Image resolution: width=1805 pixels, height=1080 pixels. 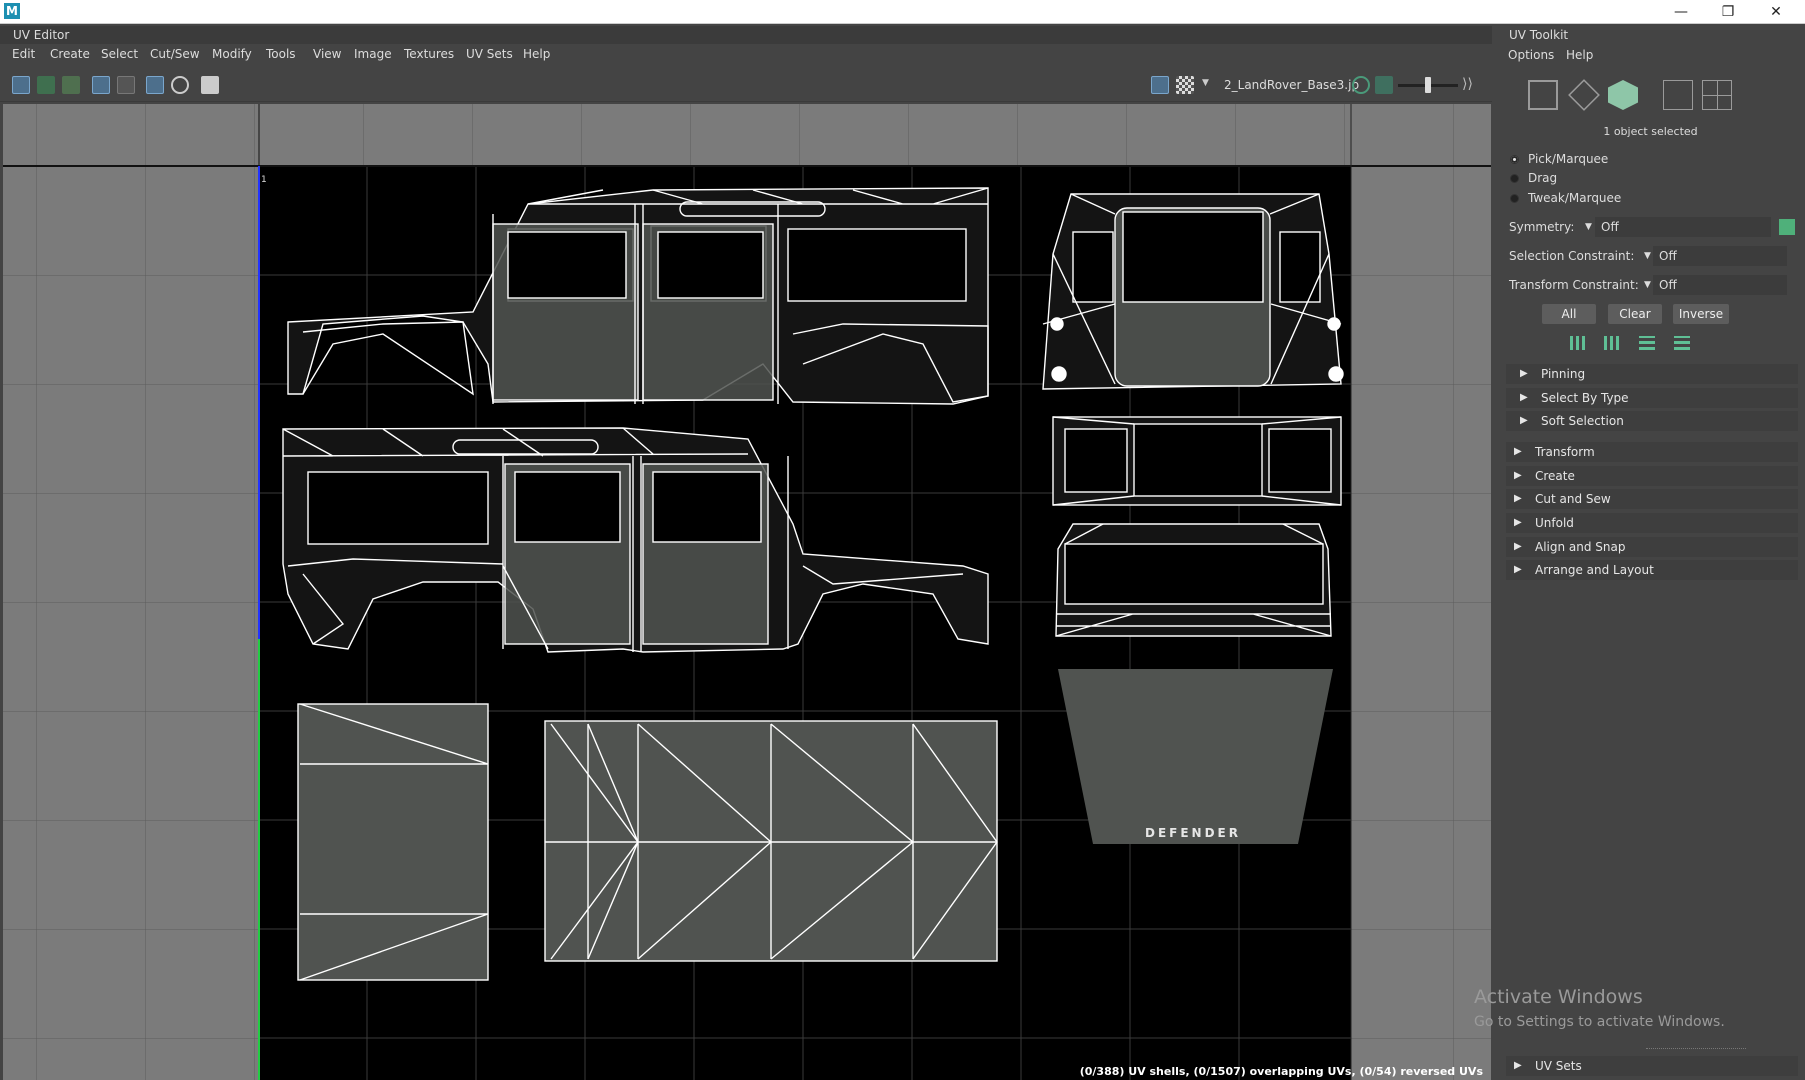 I want to click on section-align-and-snap: ▶ Align and Snap, so click(x=1652, y=547).